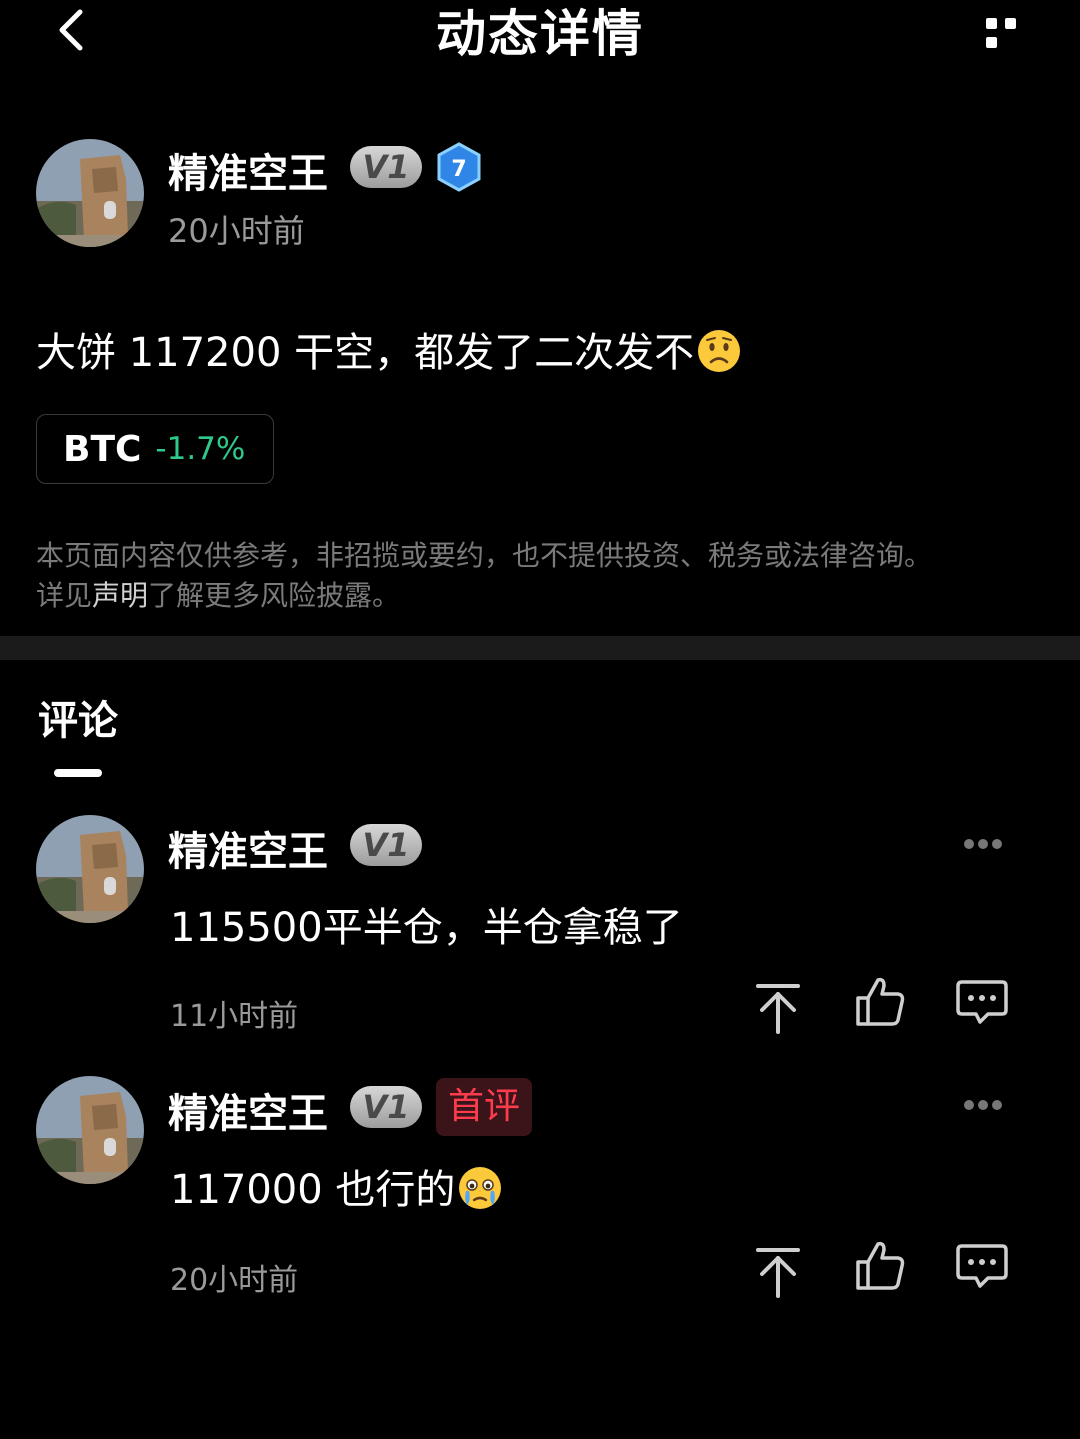  What do you see at coordinates (248, 170) in the screenshot?
I see `post-author-name: 精准空王` at bounding box center [248, 170].